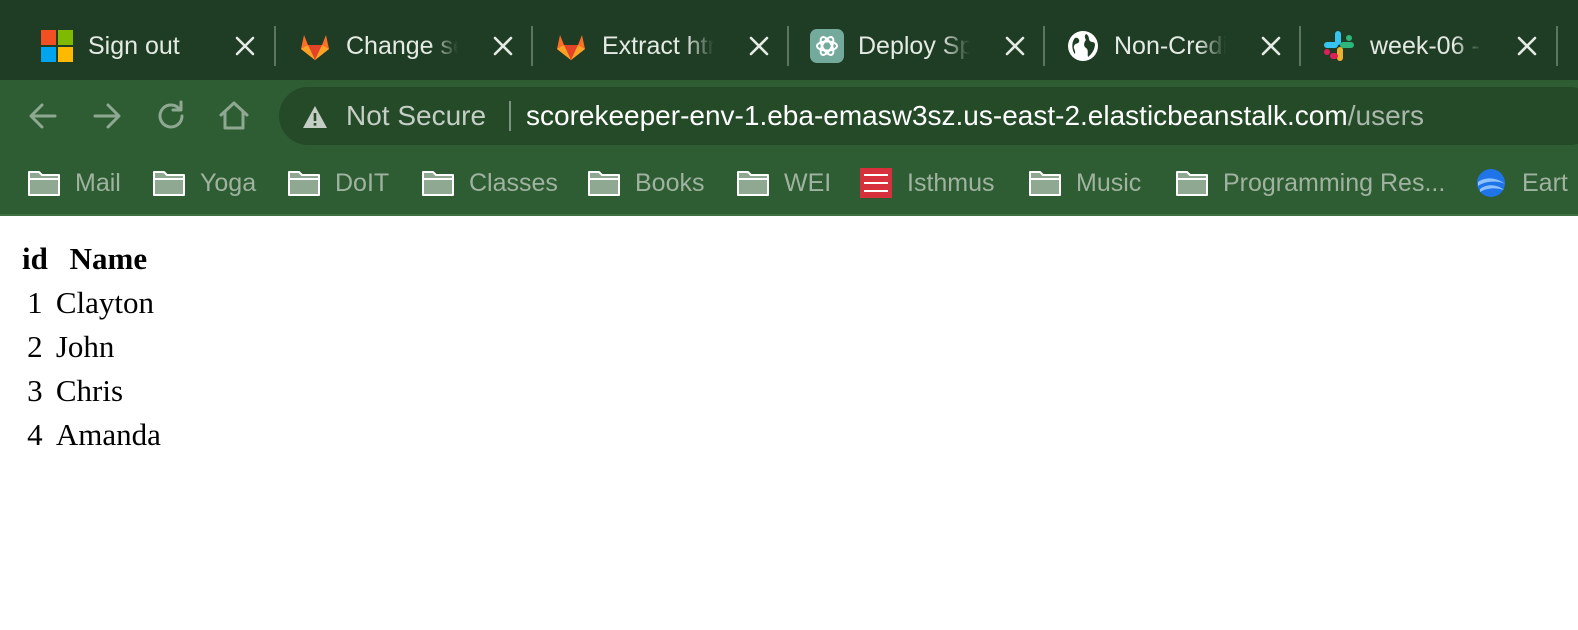  Describe the element at coordinates (416, 116) in the screenshot. I see `security-status-label: Not Secure` at that location.